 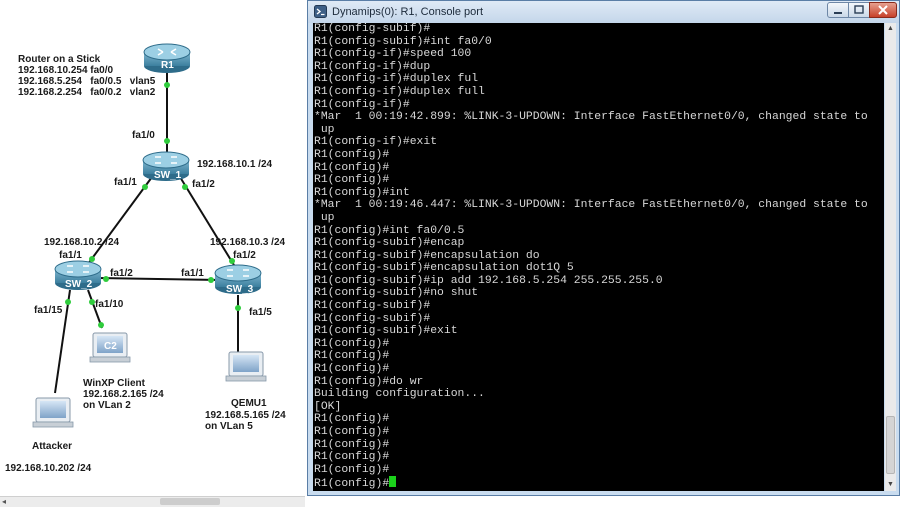 What do you see at coordinates (114, 383) in the screenshot?
I see `pc-c2-note: WinXP Client` at bounding box center [114, 383].